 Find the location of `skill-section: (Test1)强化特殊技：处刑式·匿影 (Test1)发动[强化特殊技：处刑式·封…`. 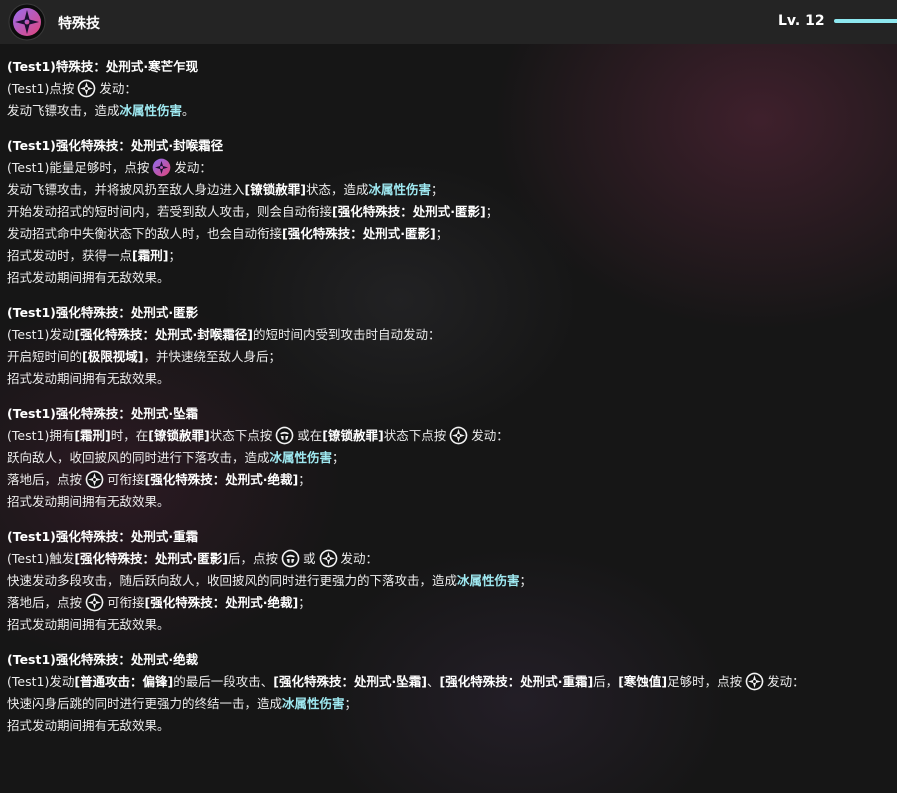

skill-section: (Test1)强化特殊技：处刑式·匿影 (Test1)发动[强化特殊技：处刑式·封… is located at coordinates (449, 346).